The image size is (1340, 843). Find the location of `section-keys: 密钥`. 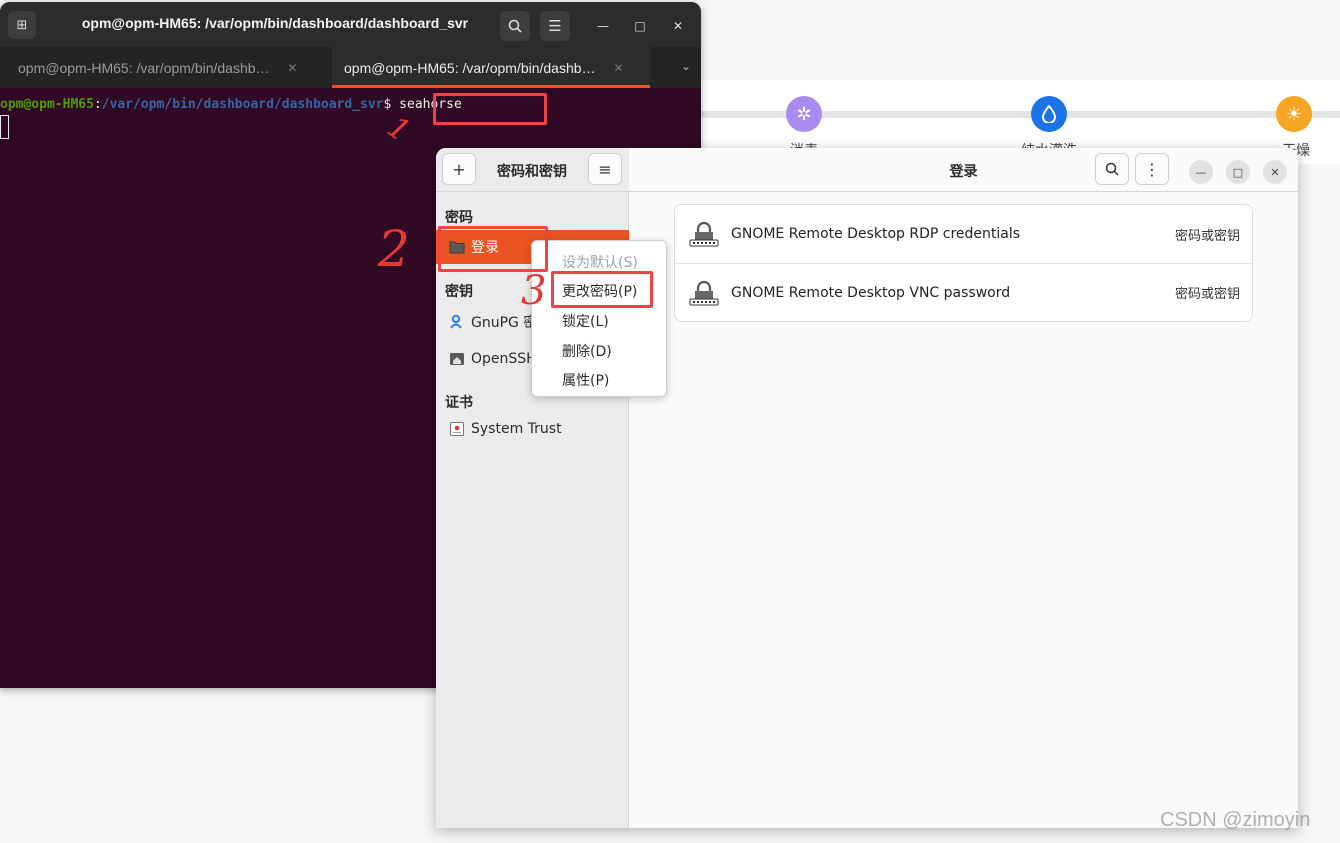

section-keys: 密钥 is located at coordinates (459, 292).